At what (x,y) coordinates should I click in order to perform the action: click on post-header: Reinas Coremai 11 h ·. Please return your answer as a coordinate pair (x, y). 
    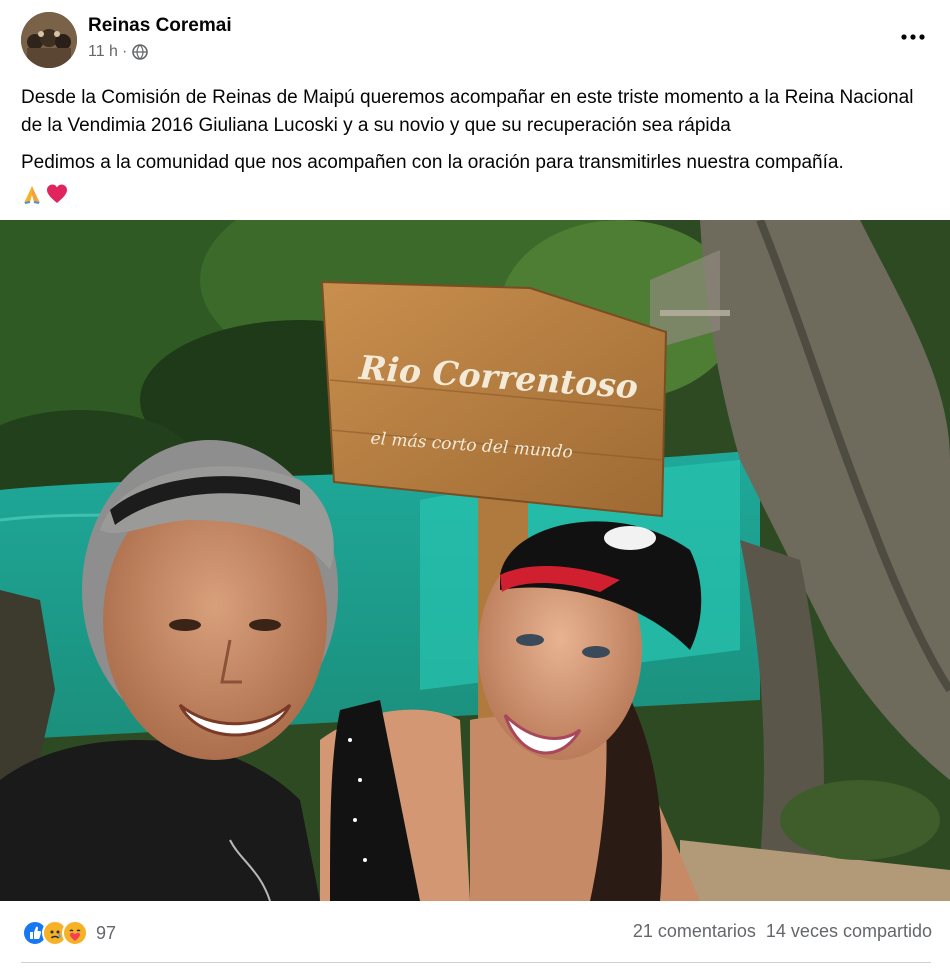
    Looking at the image, I should click on (475, 36).